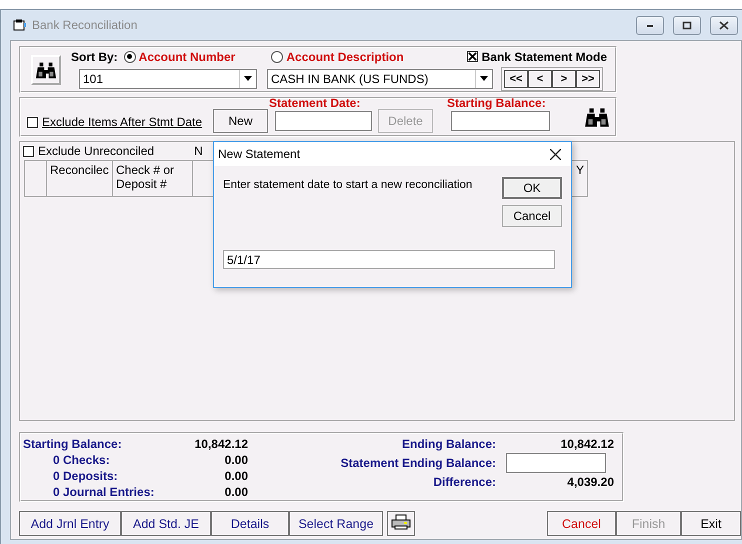 This screenshot has width=742, height=544. I want to click on binoculars-icon, so click(46, 69).